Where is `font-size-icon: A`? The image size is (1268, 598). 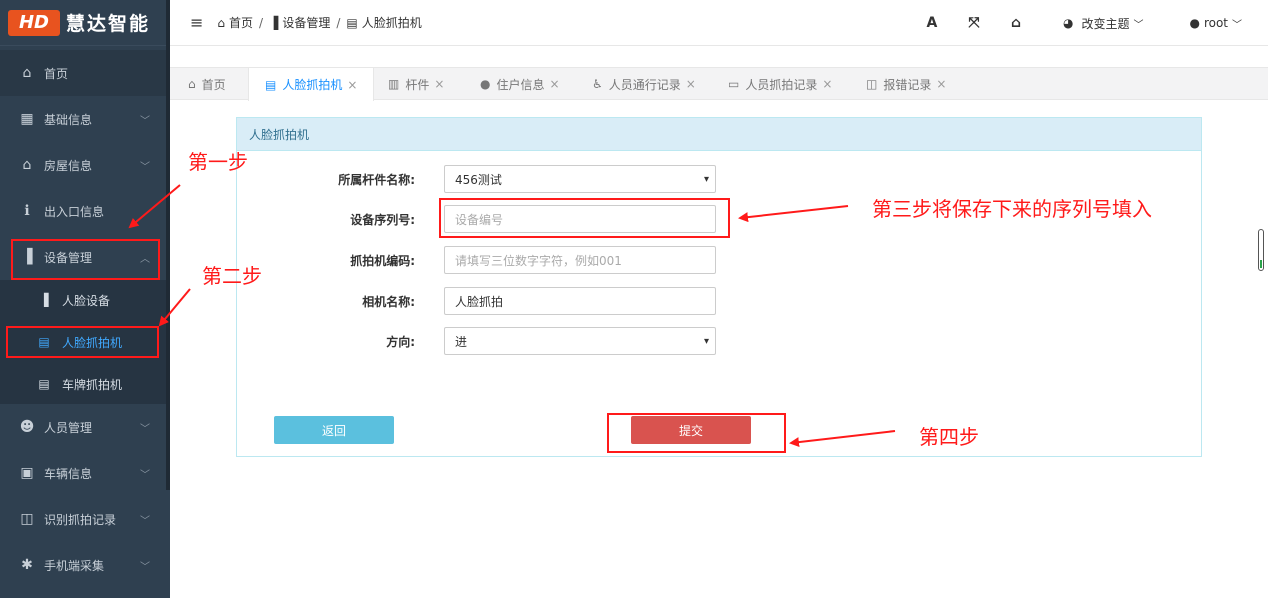 font-size-icon: A is located at coordinates (932, 23).